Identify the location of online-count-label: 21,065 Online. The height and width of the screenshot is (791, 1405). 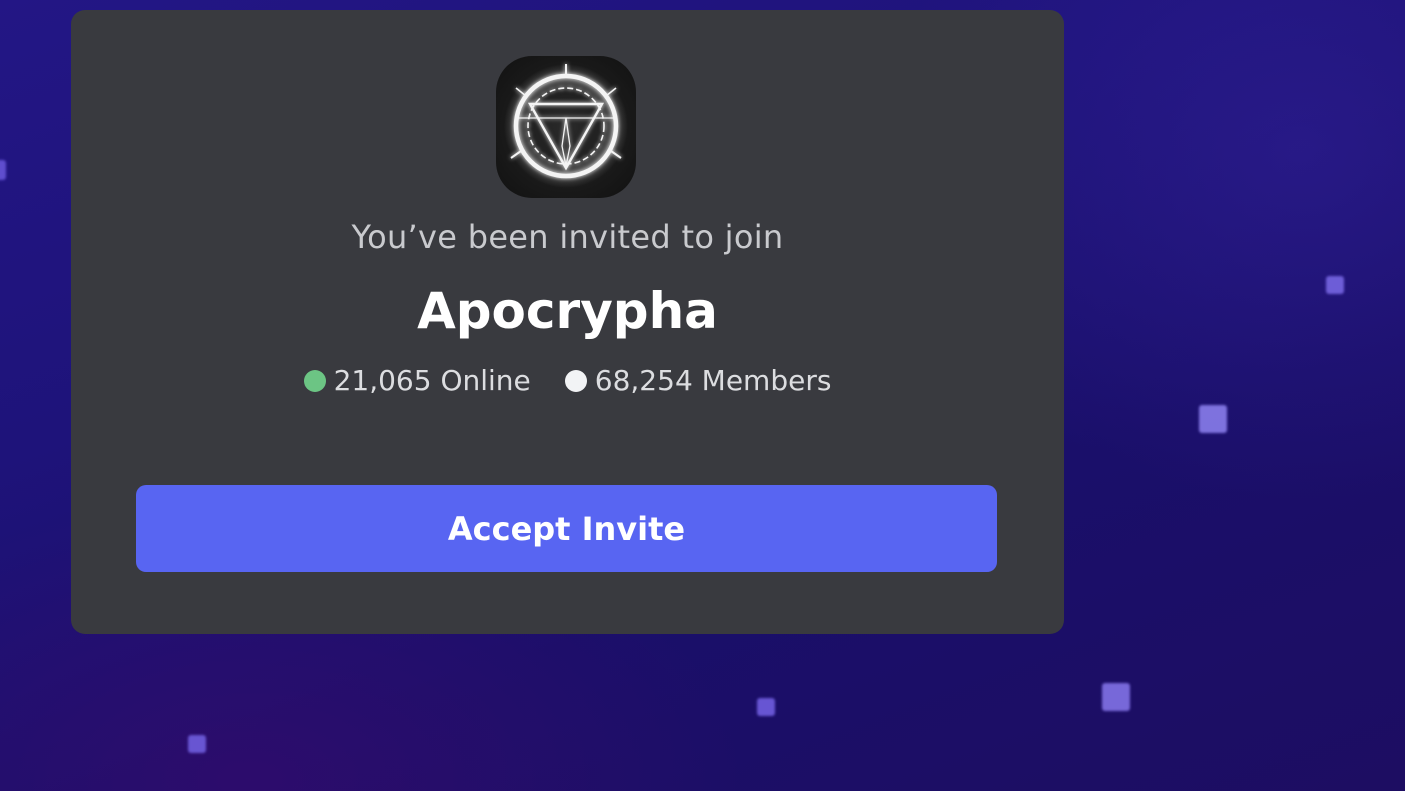
(432, 380).